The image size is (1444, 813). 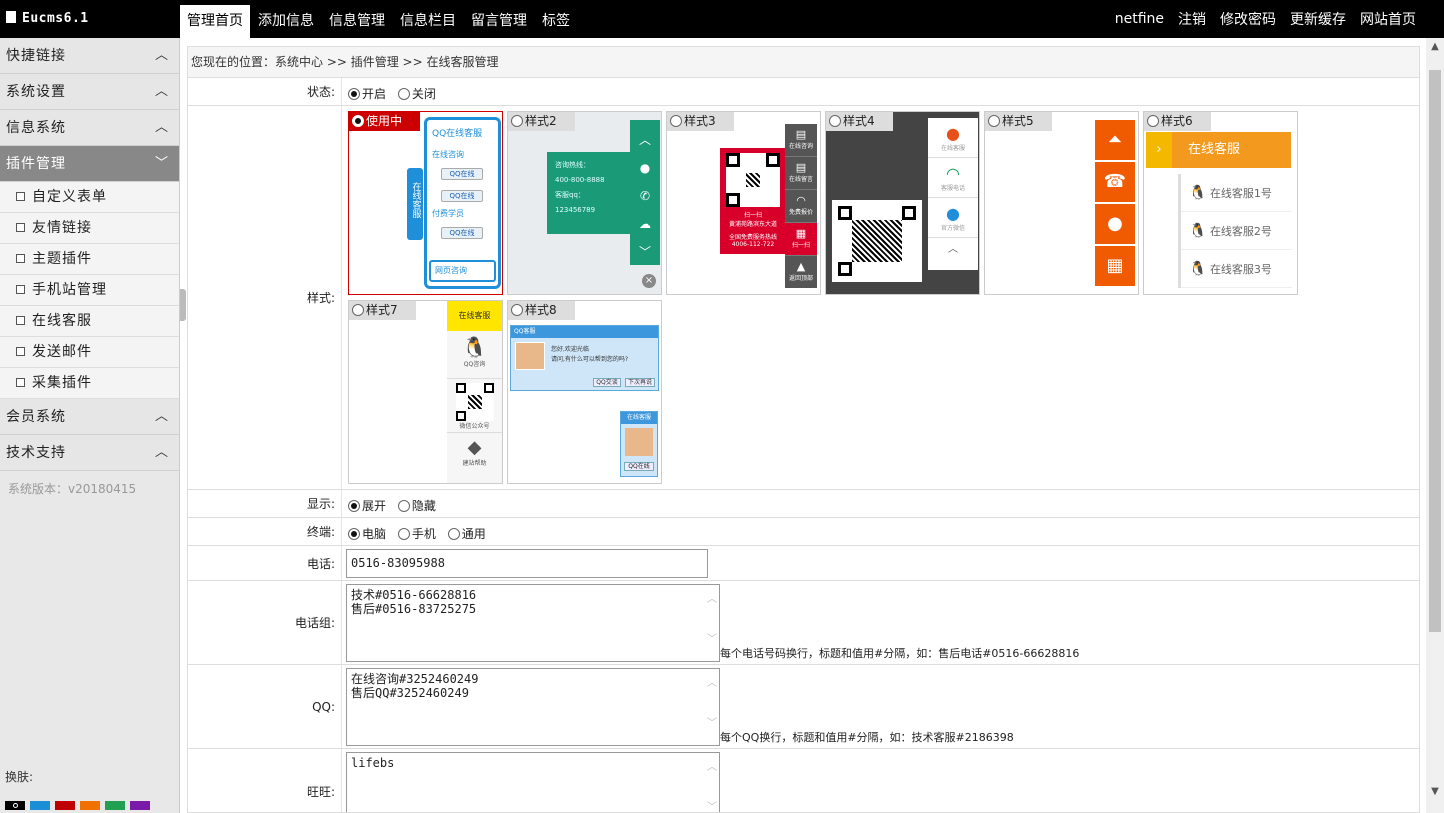 I want to click on status-on-radio: 开启, so click(x=367, y=94).